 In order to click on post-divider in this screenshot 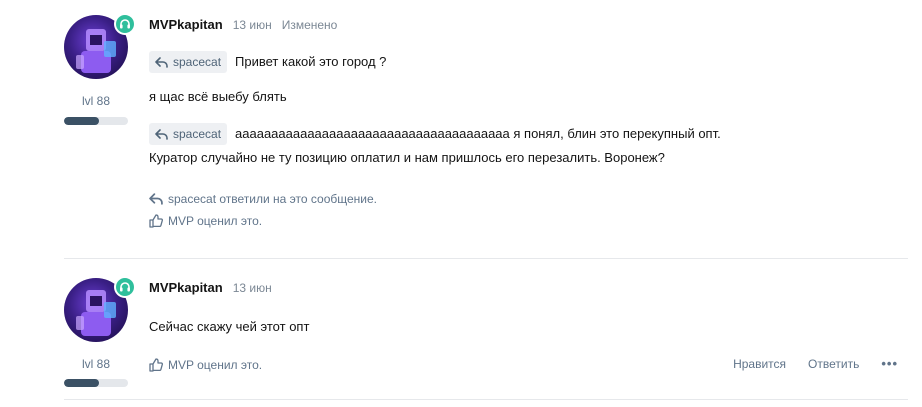, I will do `click(486, 399)`.